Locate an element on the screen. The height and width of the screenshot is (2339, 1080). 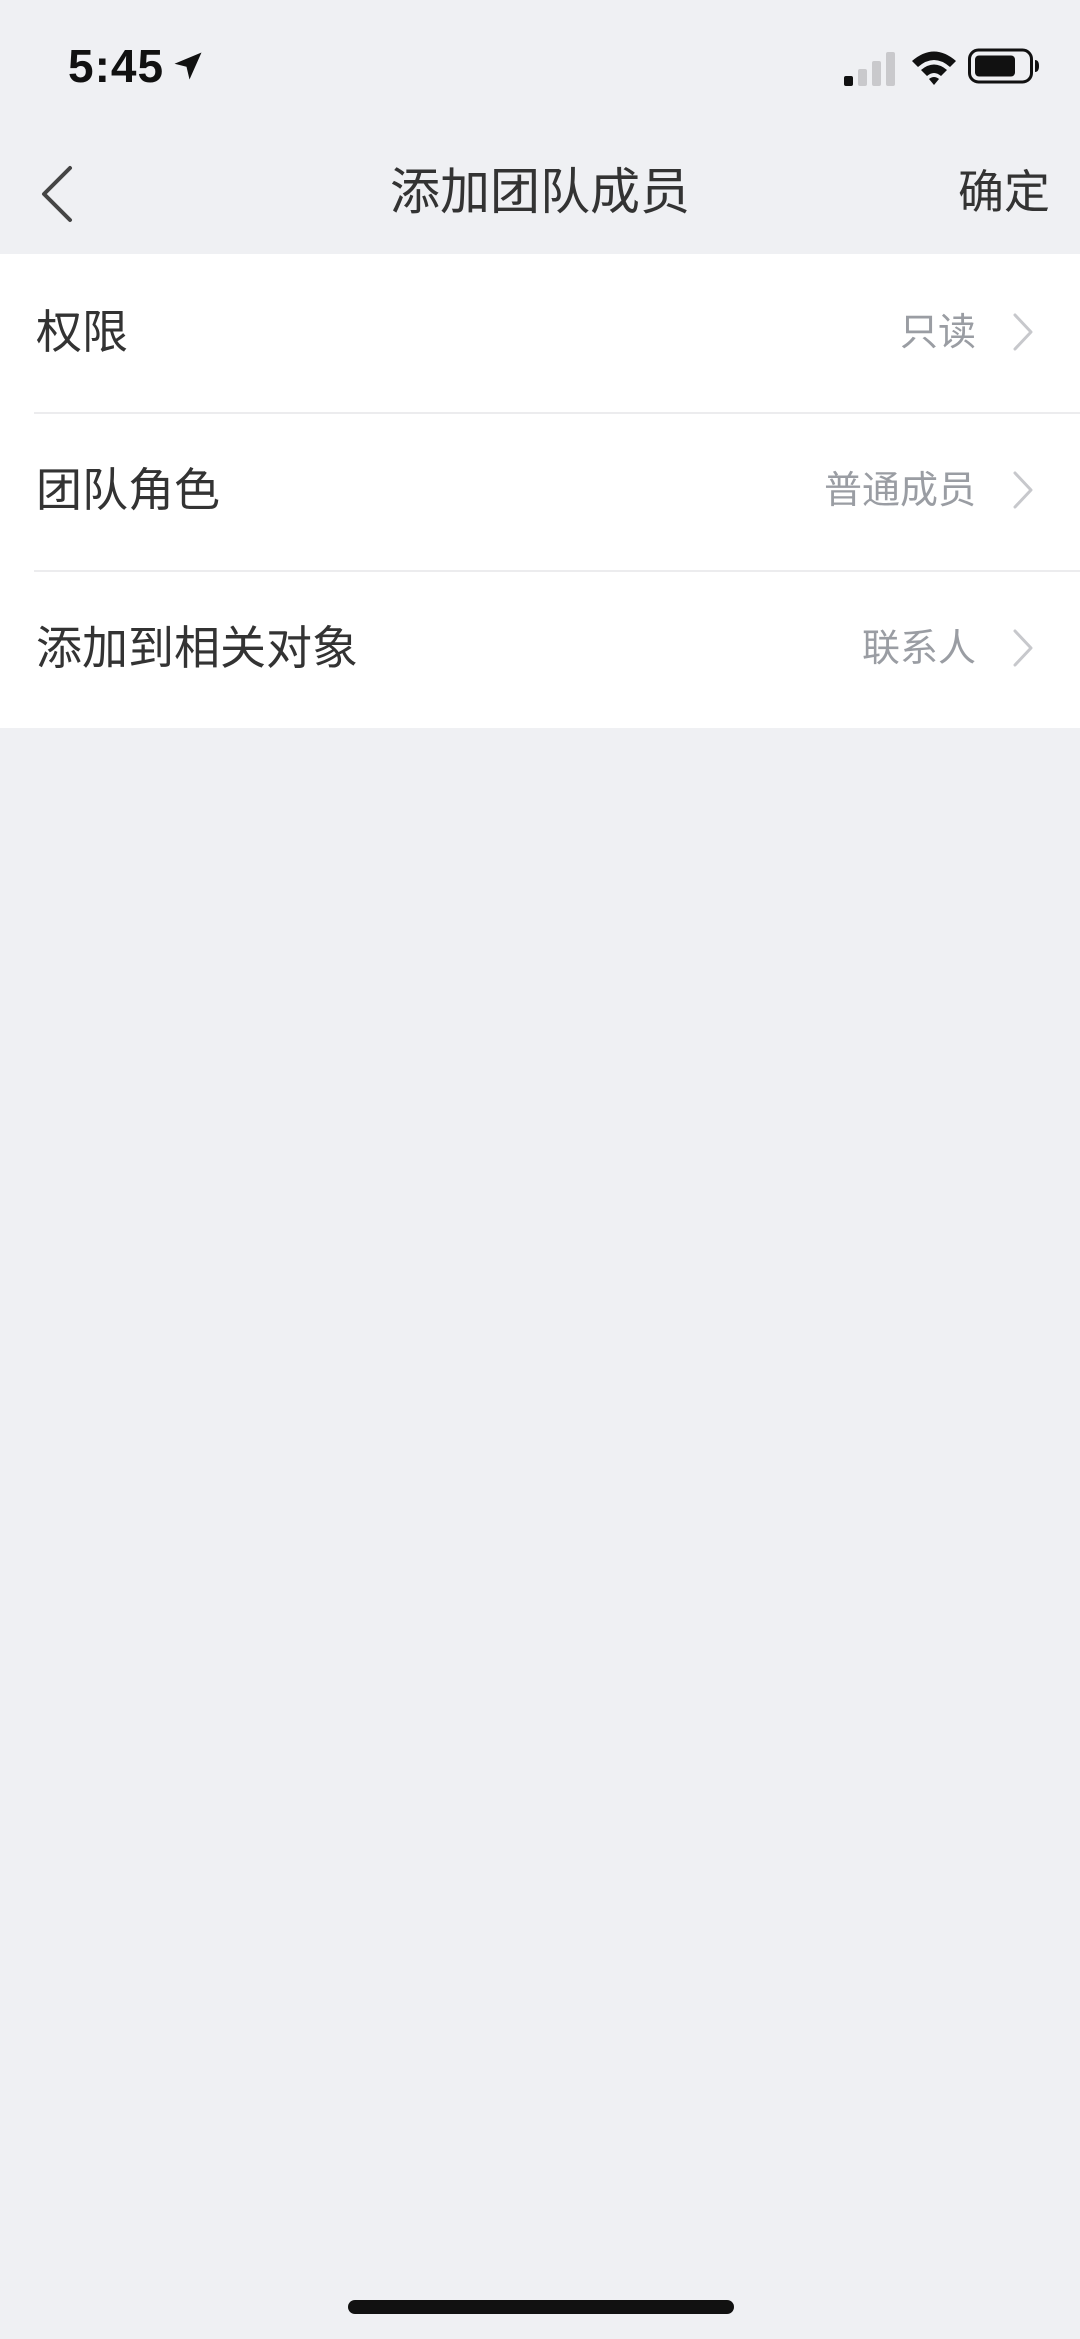
settings-row-team-role: 团队角色 普通成员 is located at coordinates (540, 491).